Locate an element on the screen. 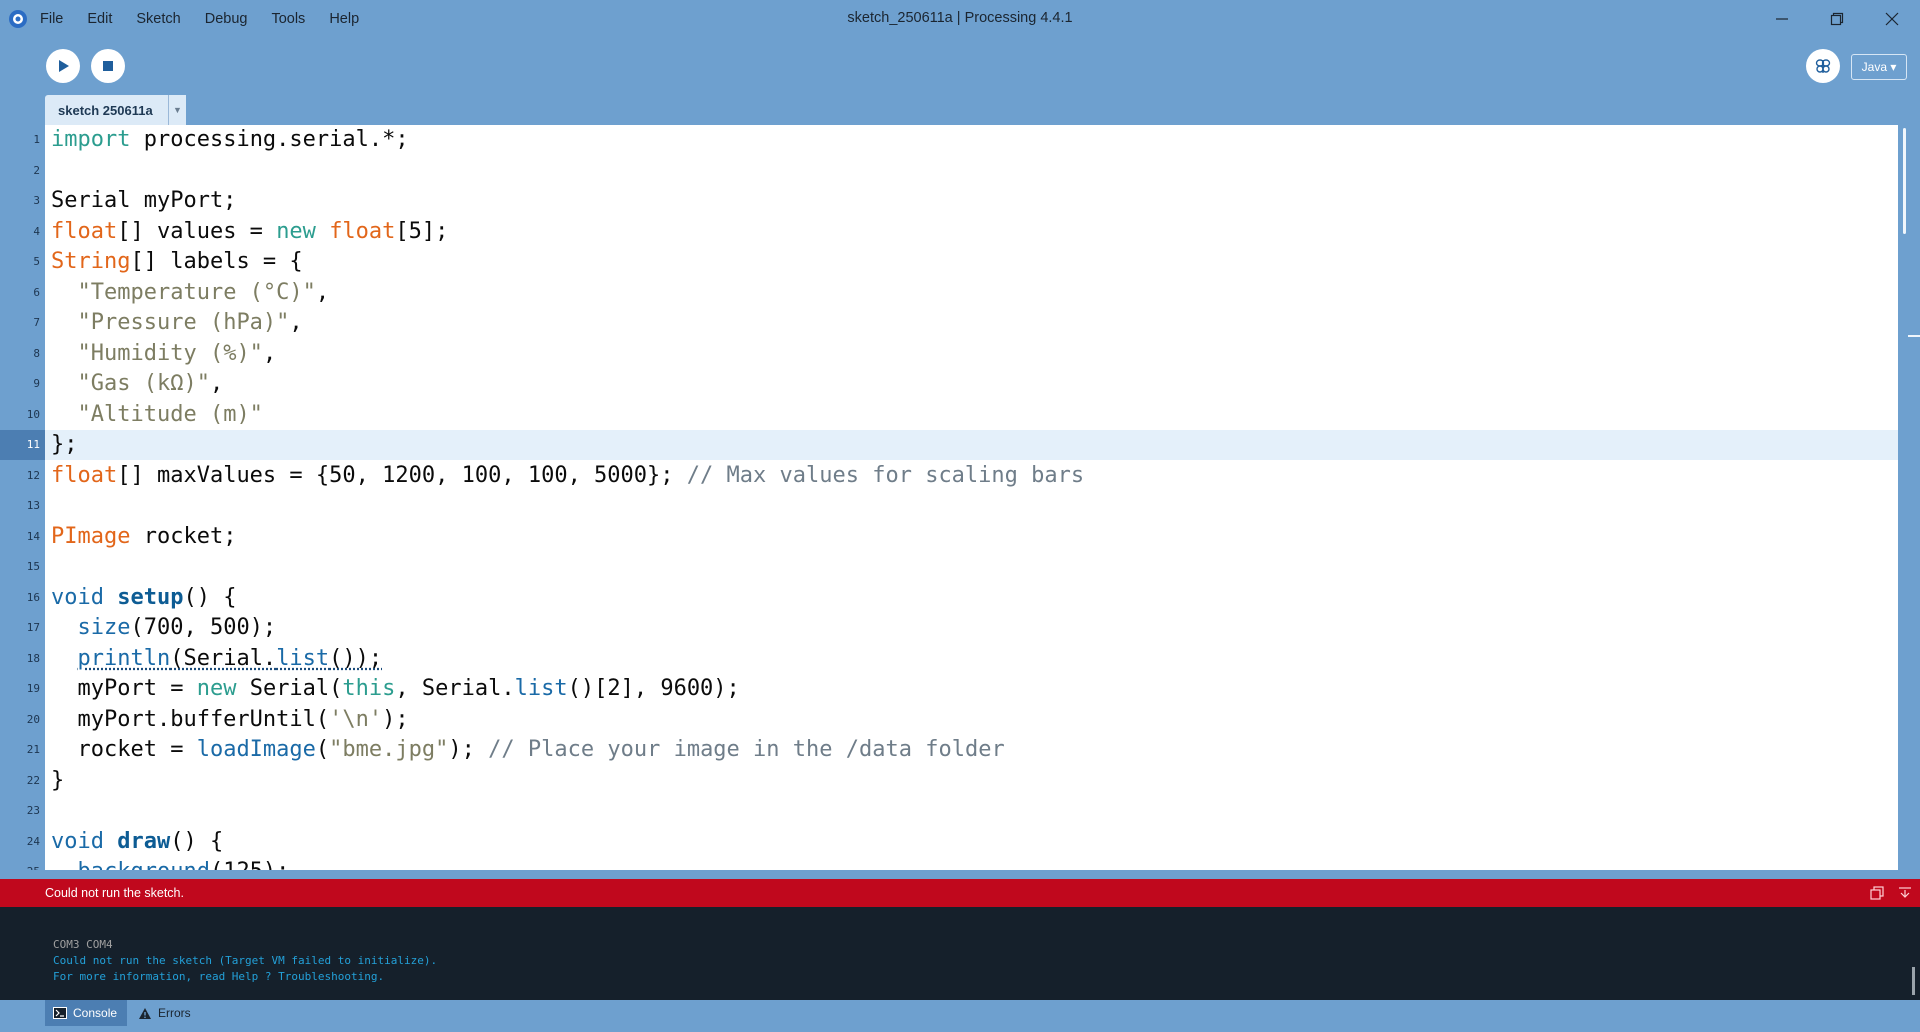 The width and height of the screenshot is (1920, 1032). code-token: ()[2], 9600); is located at coordinates (653, 688).